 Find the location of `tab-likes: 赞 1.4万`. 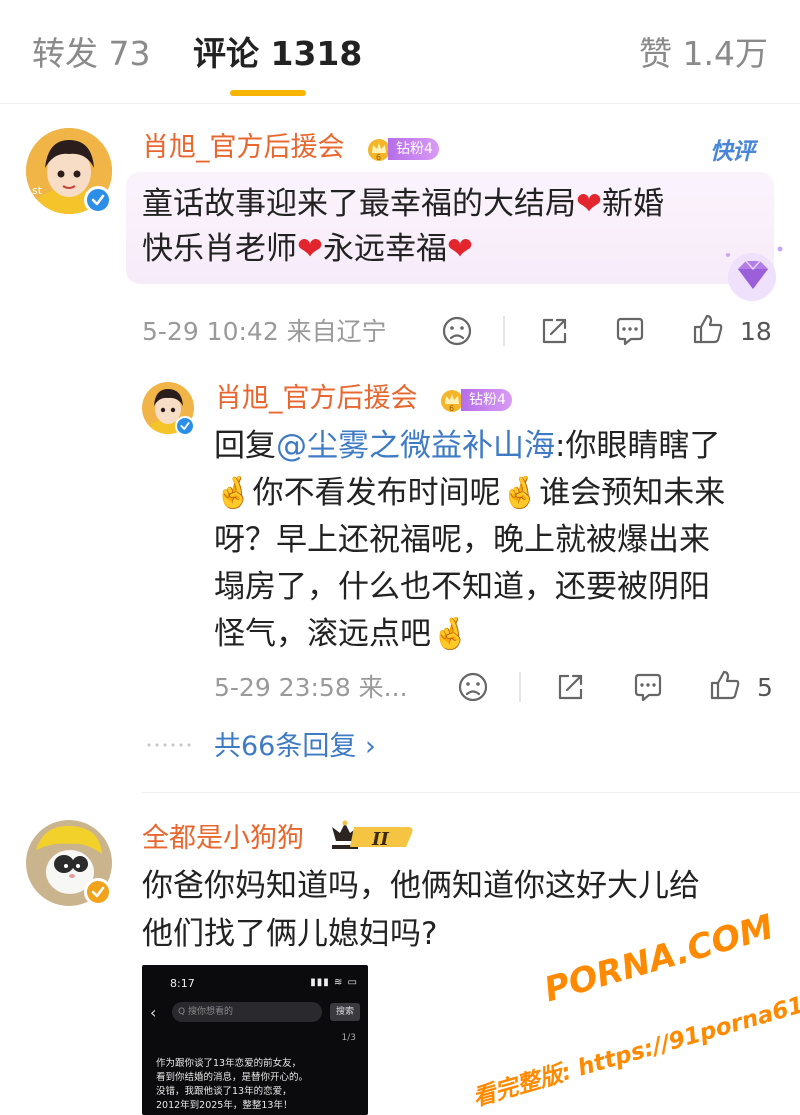

tab-likes: 赞 1.4万 is located at coordinates (703, 54).